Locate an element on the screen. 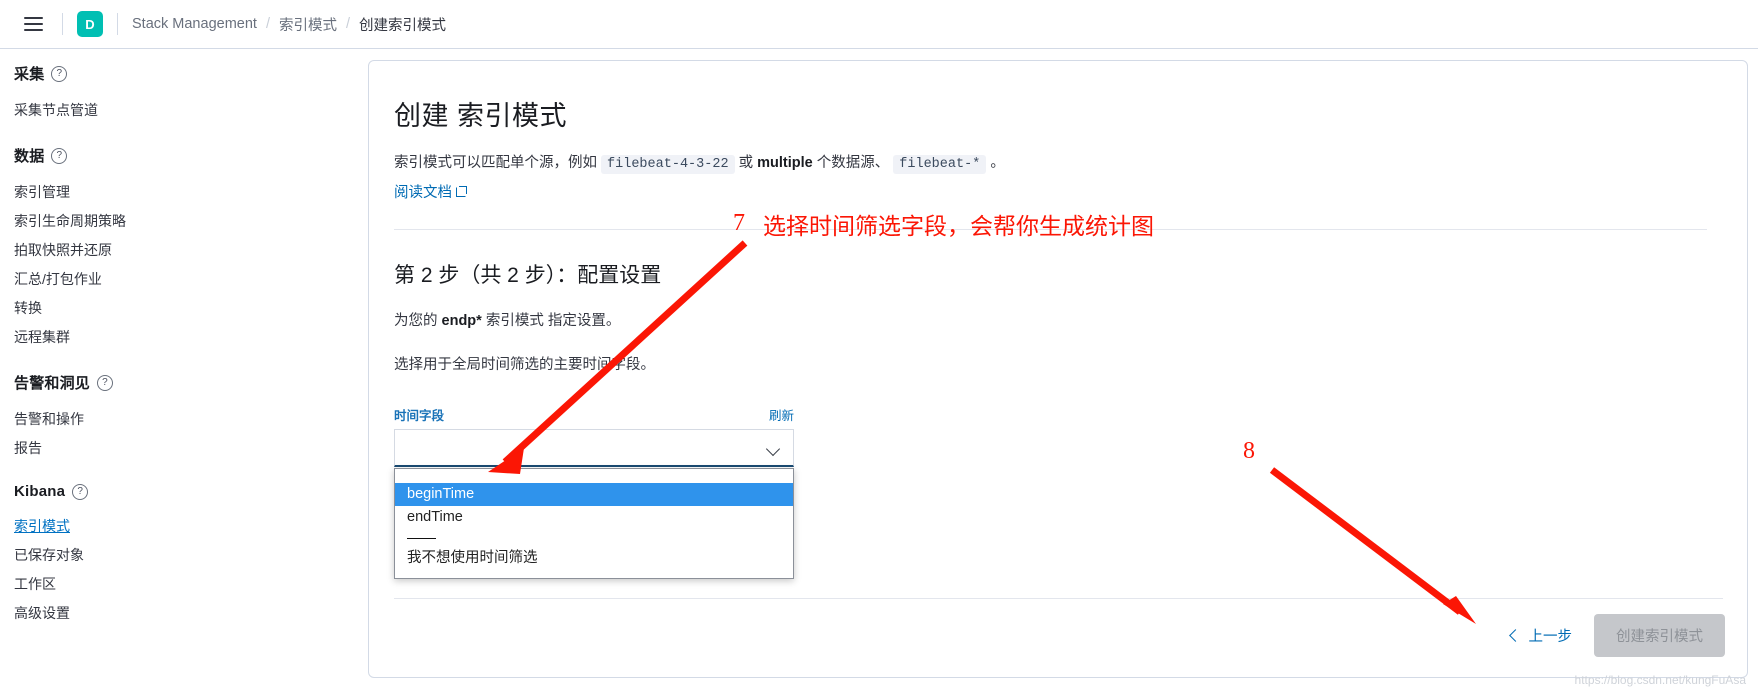  breadcrumb: Stack Management / 索引模式 / 创建索引模式 is located at coordinates (289, 24).